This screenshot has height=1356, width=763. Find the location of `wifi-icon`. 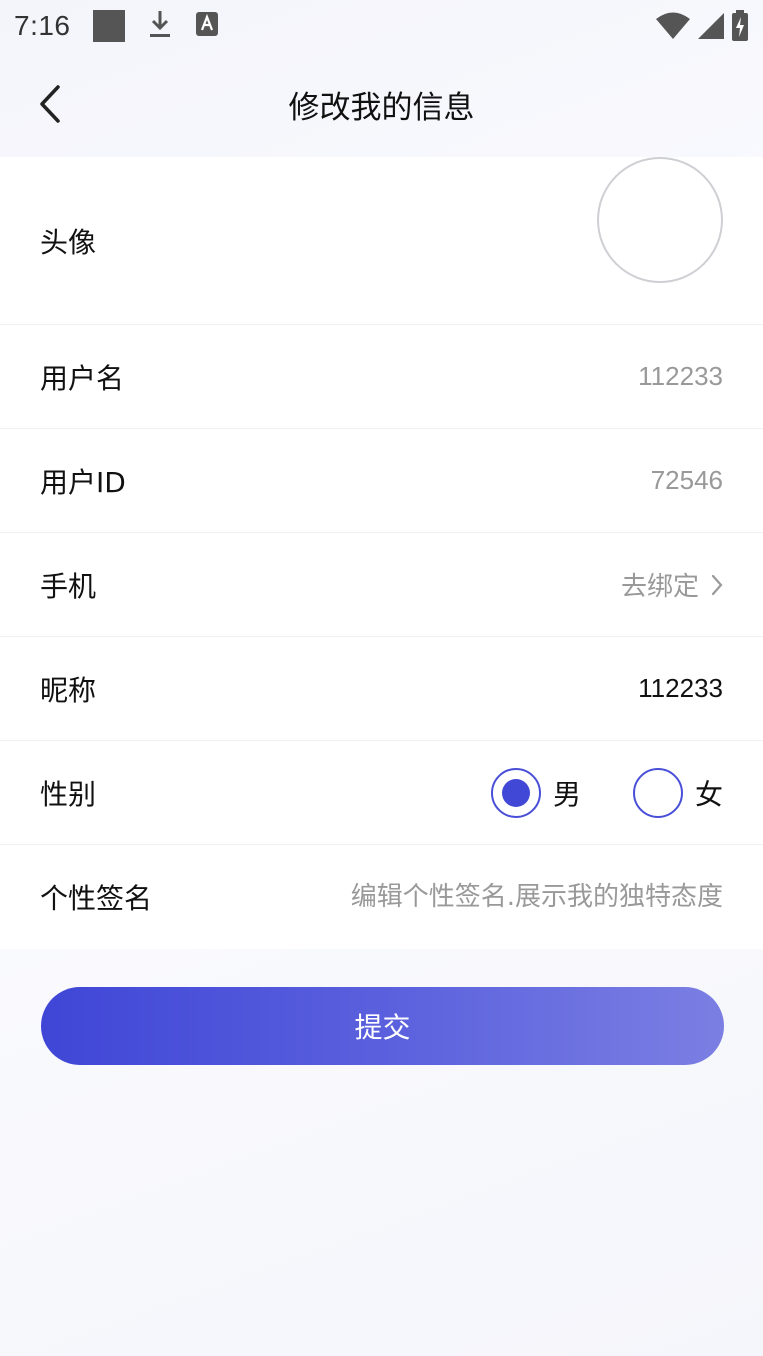

wifi-icon is located at coordinates (673, 28).